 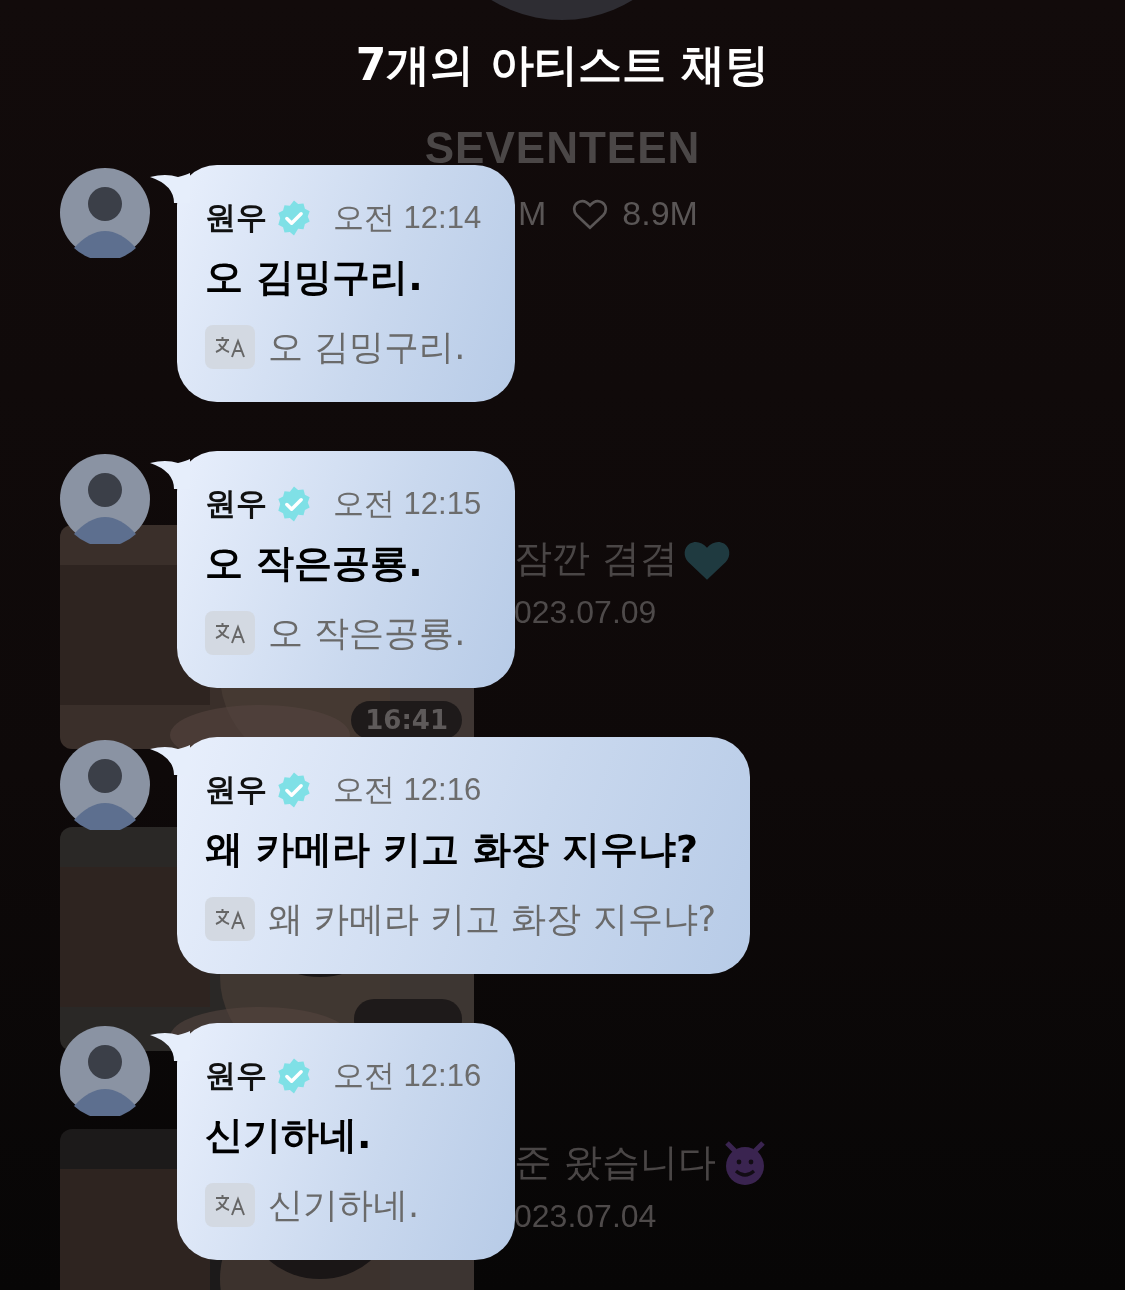 What do you see at coordinates (367, 633) in the screenshot?
I see `translated-text: 오 작은공룡.` at bounding box center [367, 633].